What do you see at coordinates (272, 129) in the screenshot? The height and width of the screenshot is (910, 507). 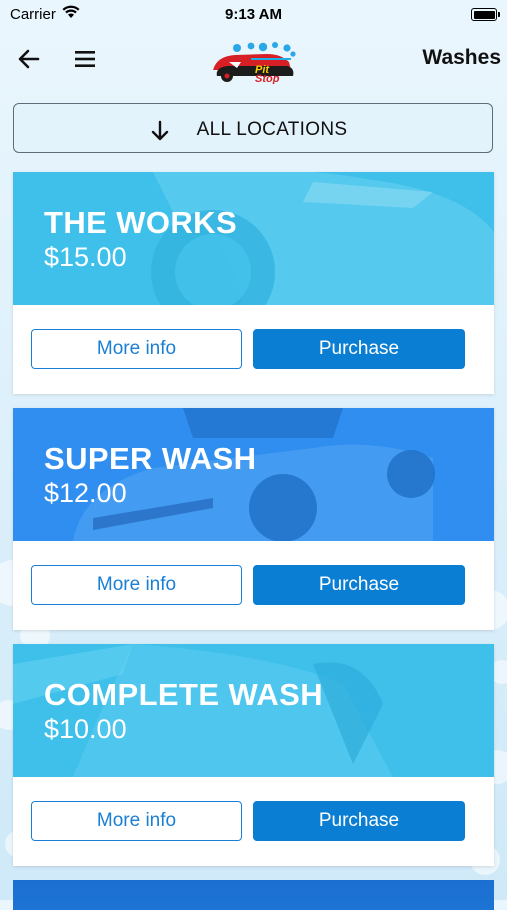 I see `location-filter-label: ALL LOCATIONS` at bounding box center [272, 129].